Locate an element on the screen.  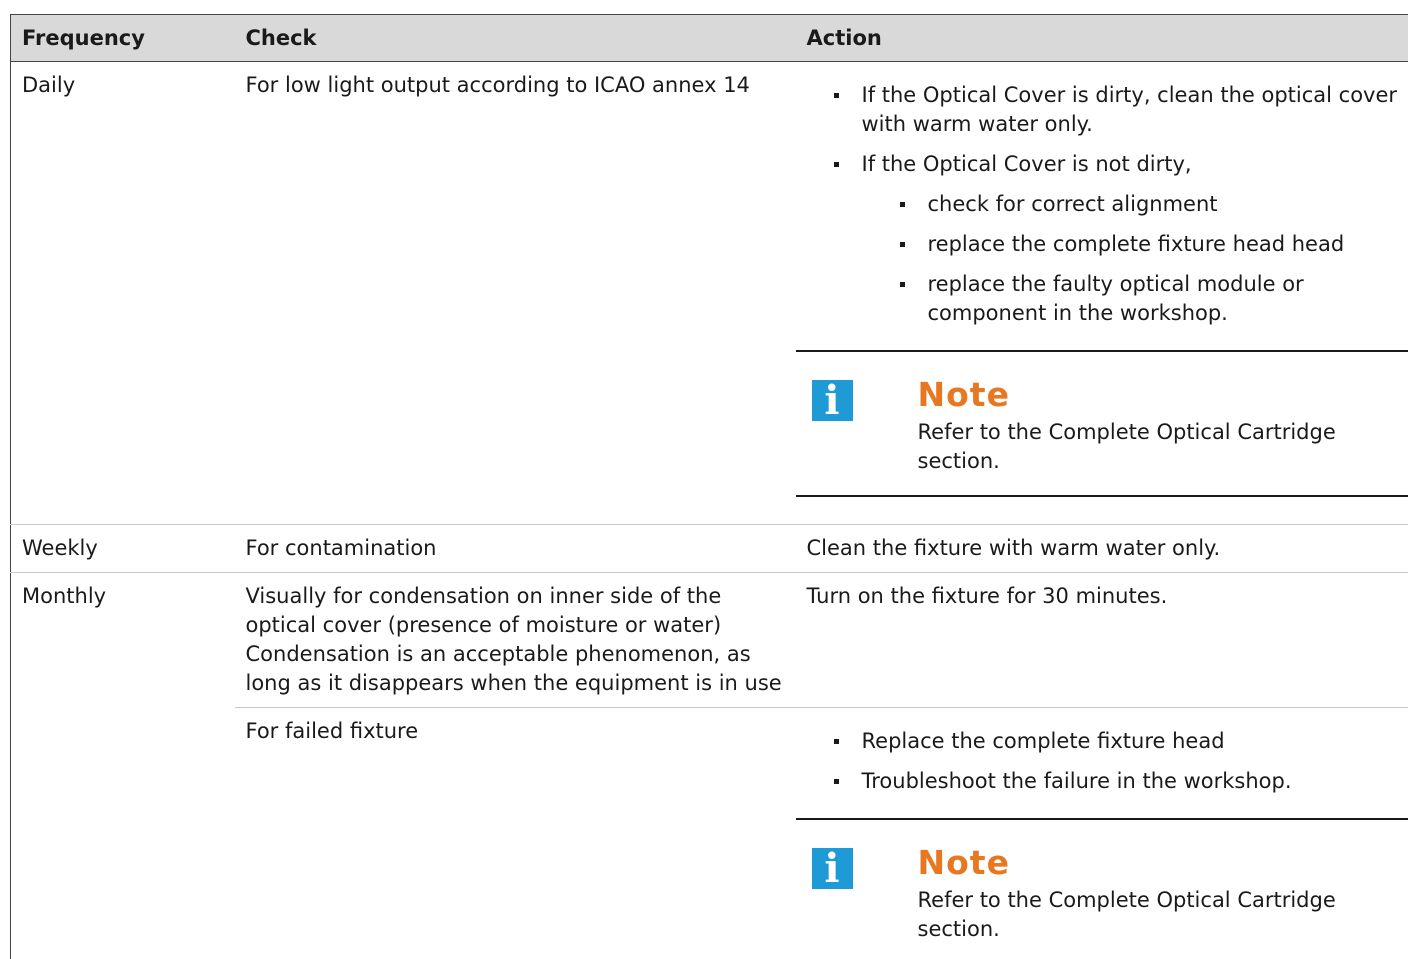
cell-check: For contamination is located at coordinates (515, 548).